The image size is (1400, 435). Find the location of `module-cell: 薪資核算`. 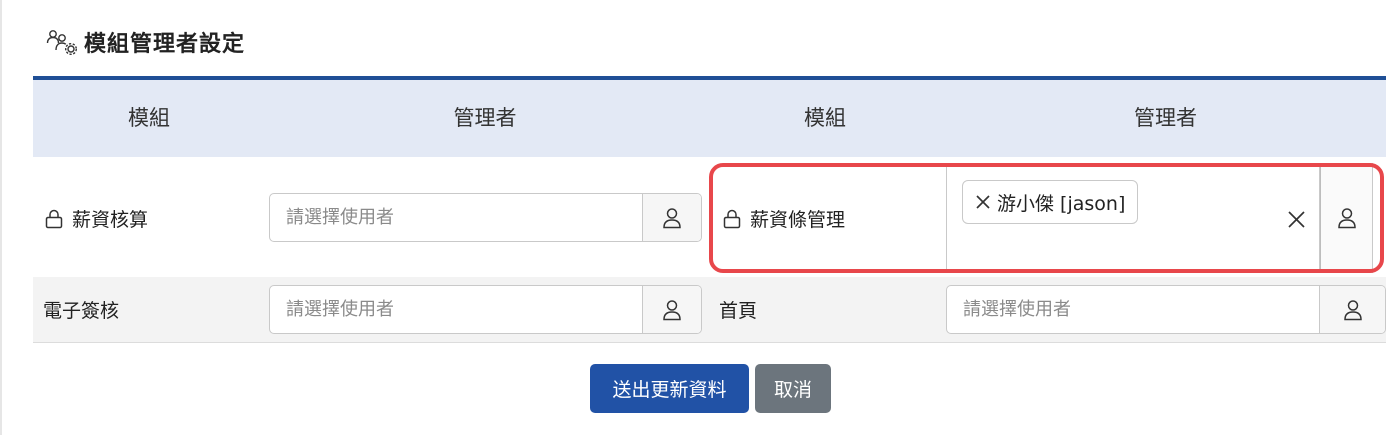

module-cell: 薪資核算 is located at coordinates (96, 218).